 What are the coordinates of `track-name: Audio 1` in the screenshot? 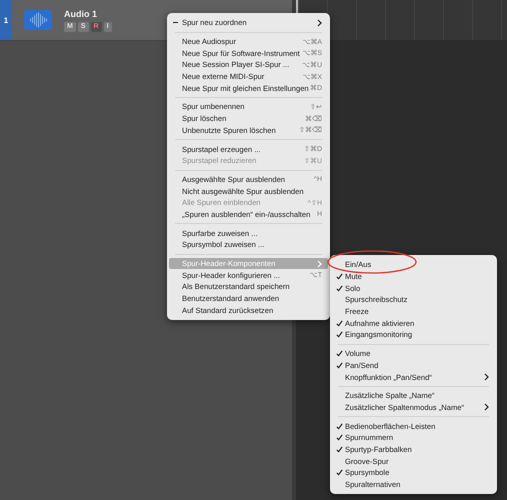 It's located at (81, 13).